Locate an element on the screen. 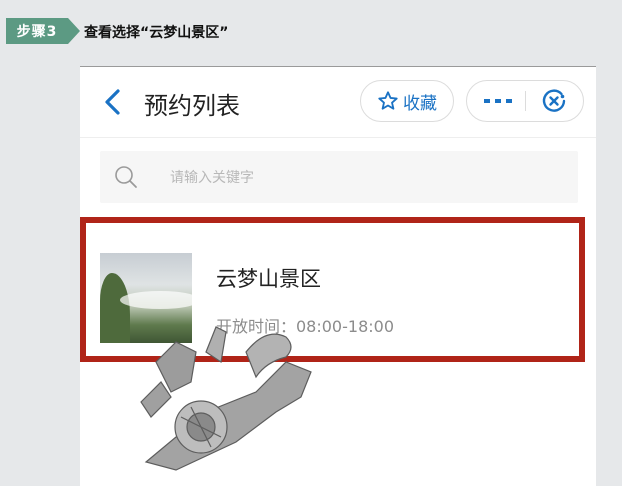 The image size is (622, 486). more-dots-icon is located at coordinates (498, 101).